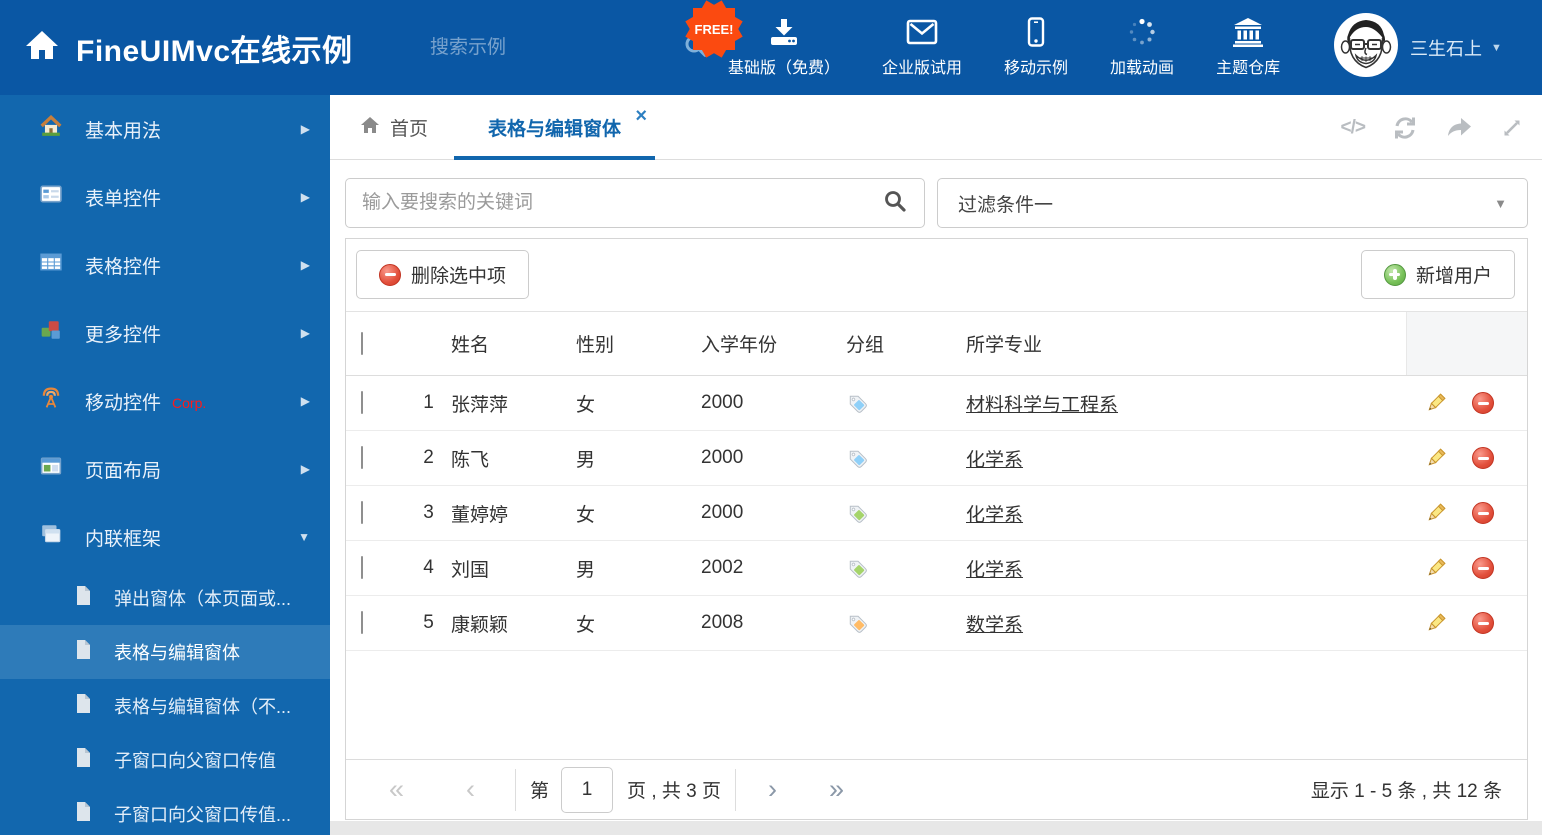  Describe the element at coordinates (409, 129) in the screenshot. I see `tab-label: 首页` at that location.